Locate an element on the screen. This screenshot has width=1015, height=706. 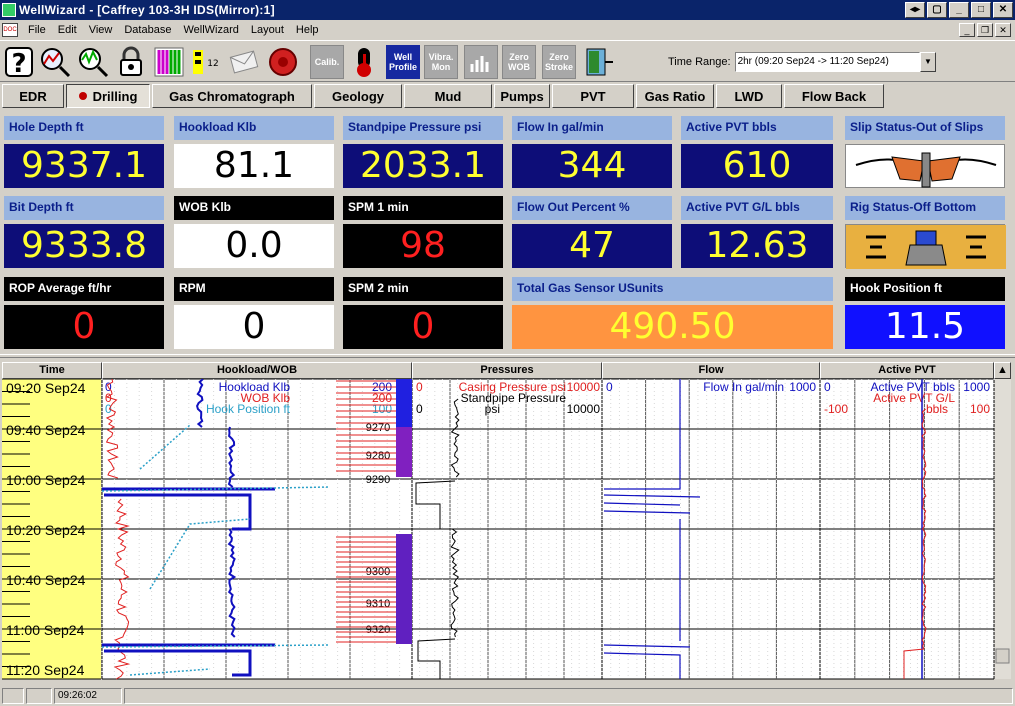
header-time: Time is located at coordinates (52, 370).